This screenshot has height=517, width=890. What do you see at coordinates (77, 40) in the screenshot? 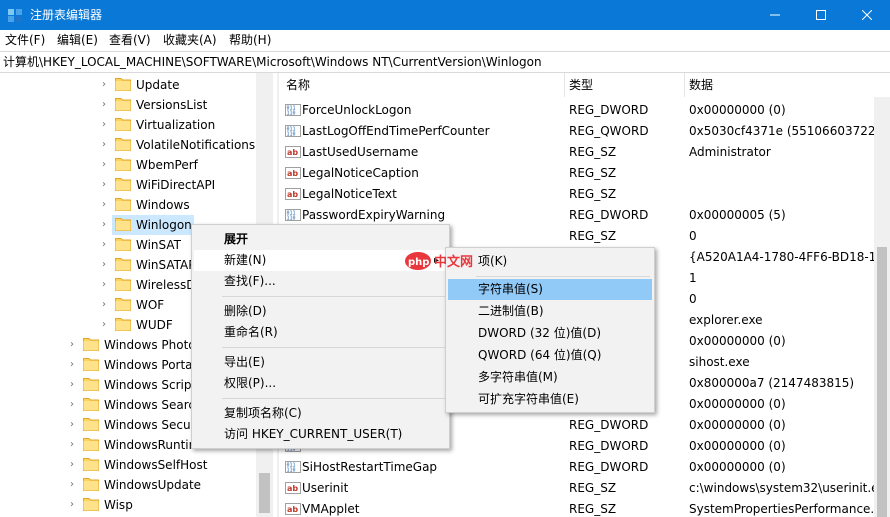
I see `menu-edit: 编辑(E)` at bounding box center [77, 40].